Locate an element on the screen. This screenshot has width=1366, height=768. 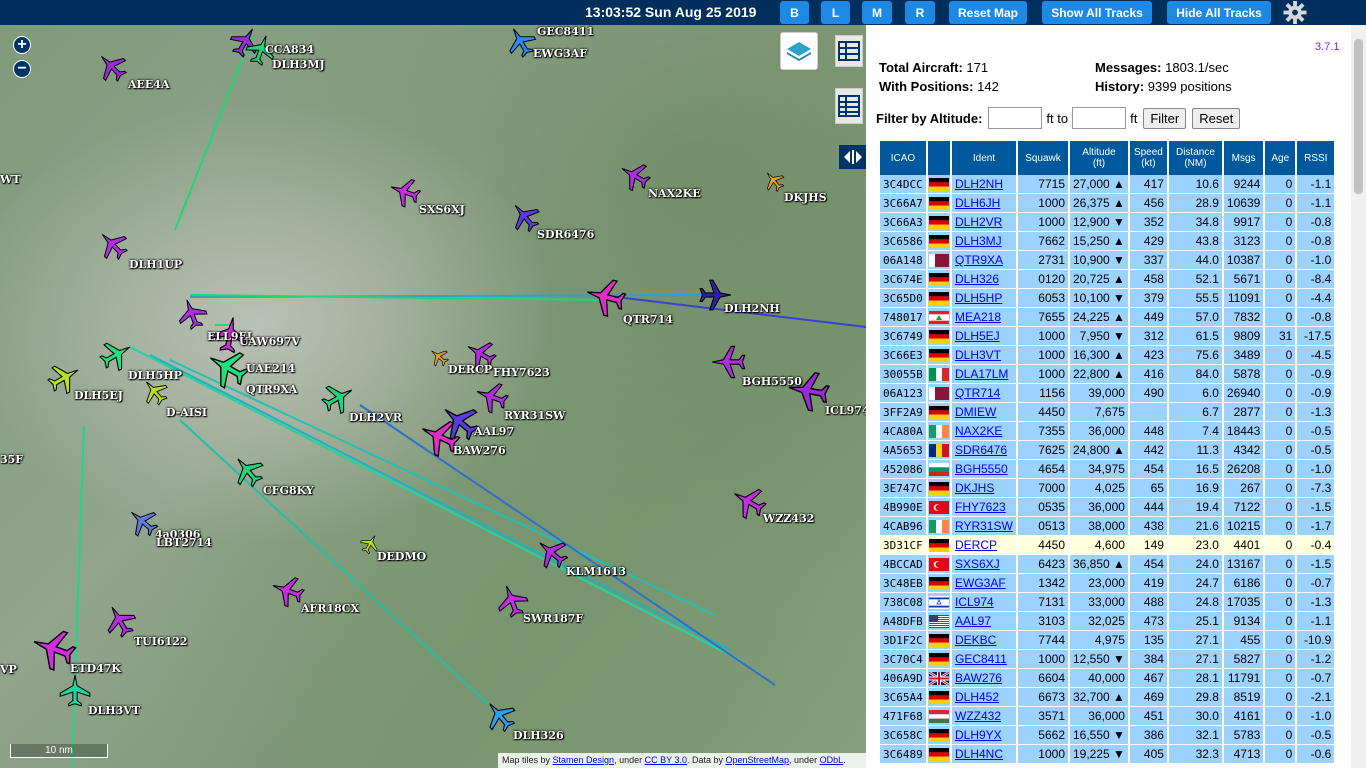
aircraft-label: SXS6XJ is located at coordinates (442, 209).